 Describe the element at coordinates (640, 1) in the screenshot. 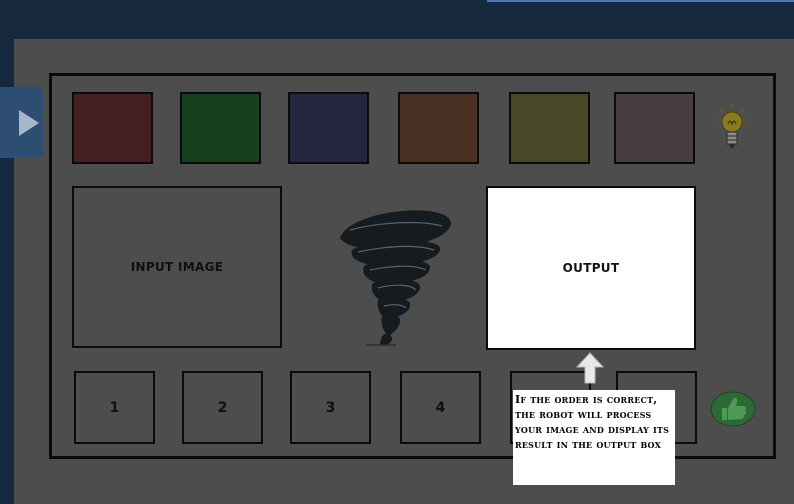

I see `top-bar-accent-line` at that location.